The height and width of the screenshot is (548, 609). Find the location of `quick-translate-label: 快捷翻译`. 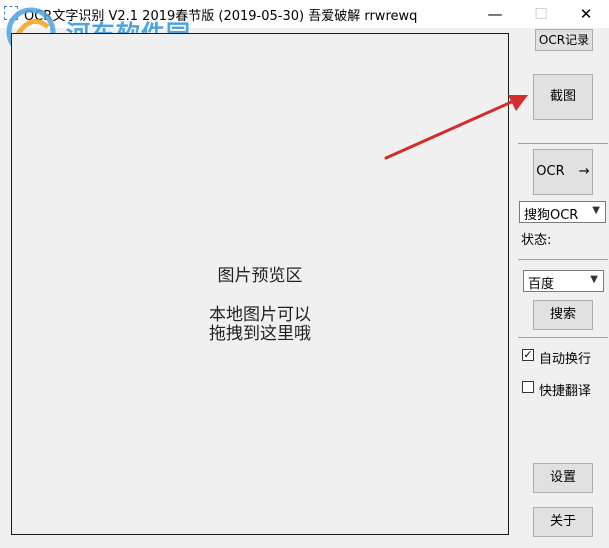

quick-translate-label: 快捷翻译 is located at coordinates (565, 391).